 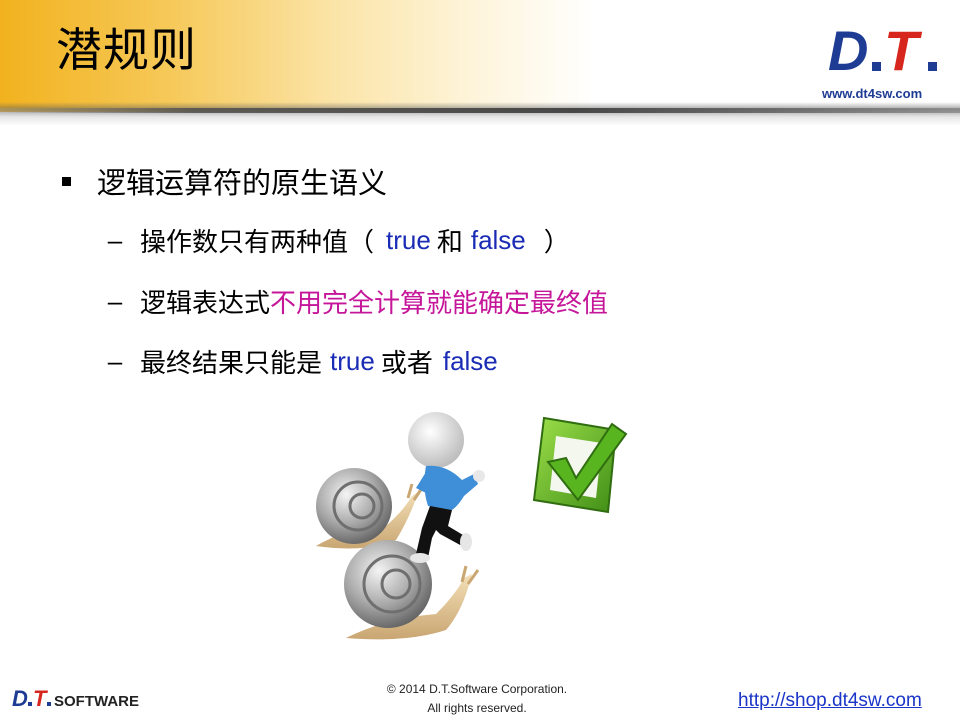 What do you see at coordinates (126, 50) in the screenshot?
I see `page-title: 潜规则` at bounding box center [126, 50].